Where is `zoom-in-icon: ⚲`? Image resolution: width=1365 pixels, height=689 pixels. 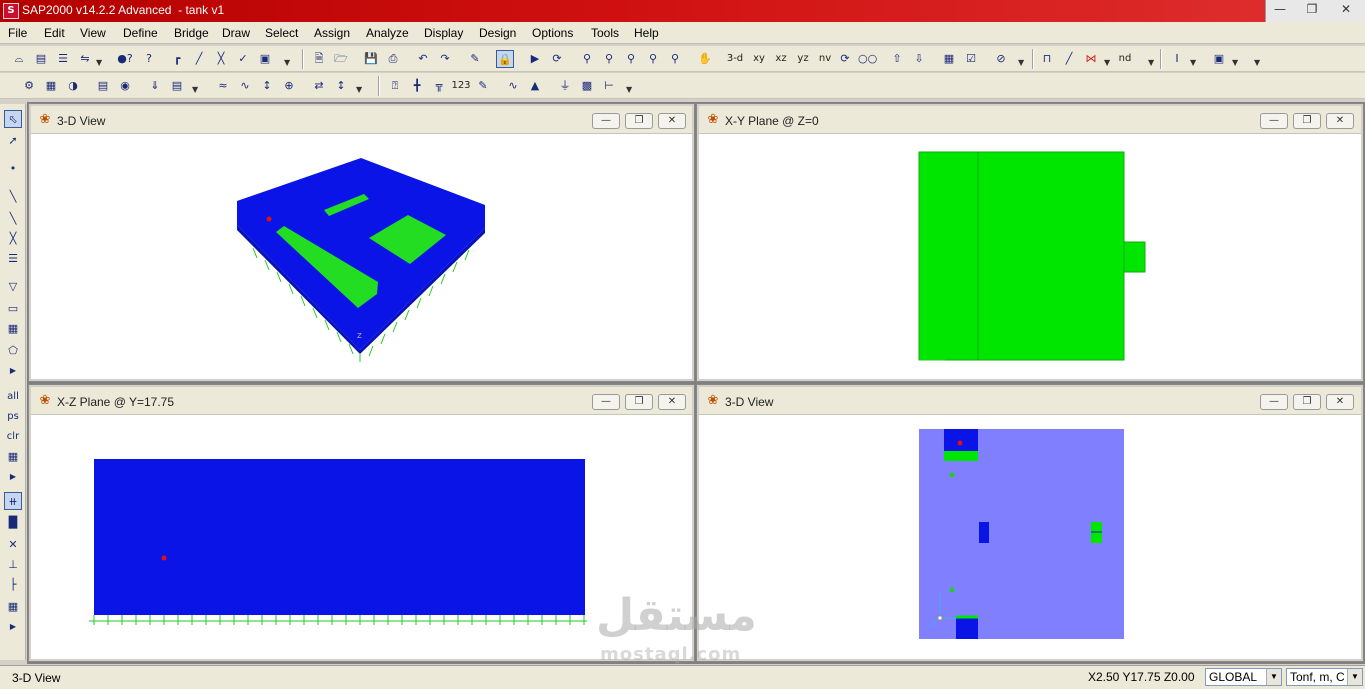
zoom-in-icon: ⚲ is located at coordinates (653, 59).